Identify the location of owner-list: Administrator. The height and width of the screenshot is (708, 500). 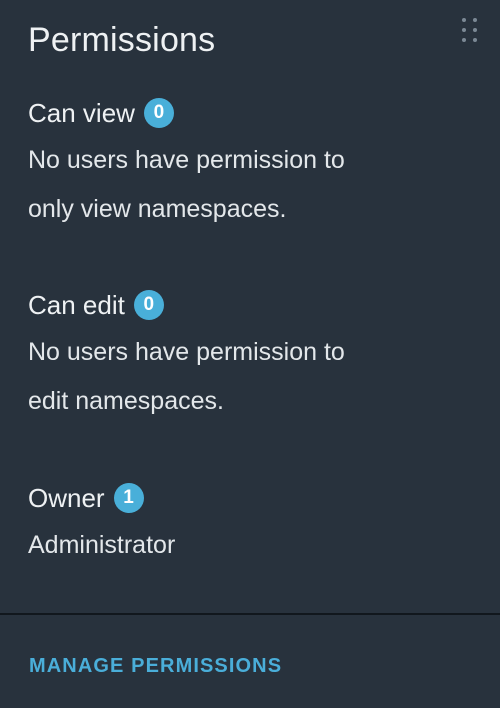
(248, 545).